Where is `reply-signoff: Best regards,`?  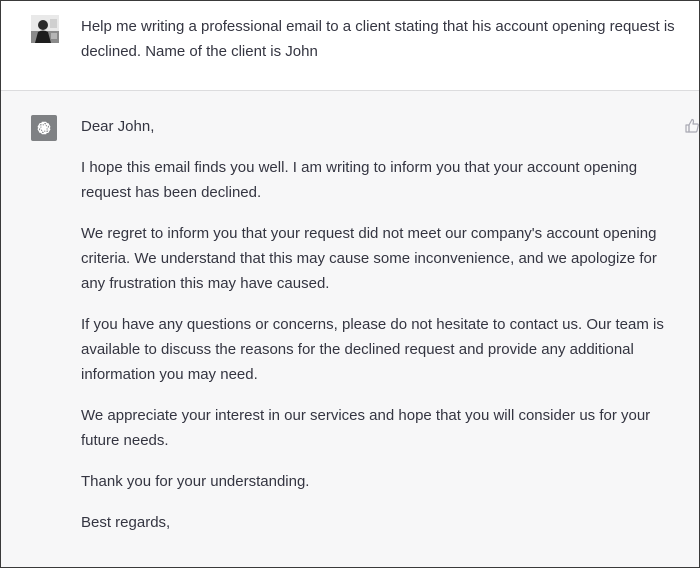 reply-signoff: Best regards, is located at coordinates (126, 522).